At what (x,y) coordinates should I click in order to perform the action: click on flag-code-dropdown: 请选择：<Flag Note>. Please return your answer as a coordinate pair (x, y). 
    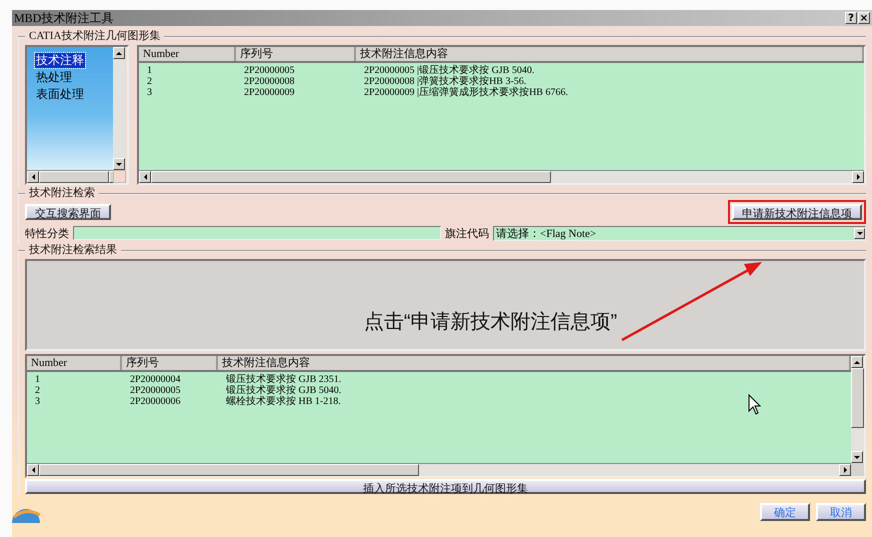
    Looking at the image, I should click on (679, 233).